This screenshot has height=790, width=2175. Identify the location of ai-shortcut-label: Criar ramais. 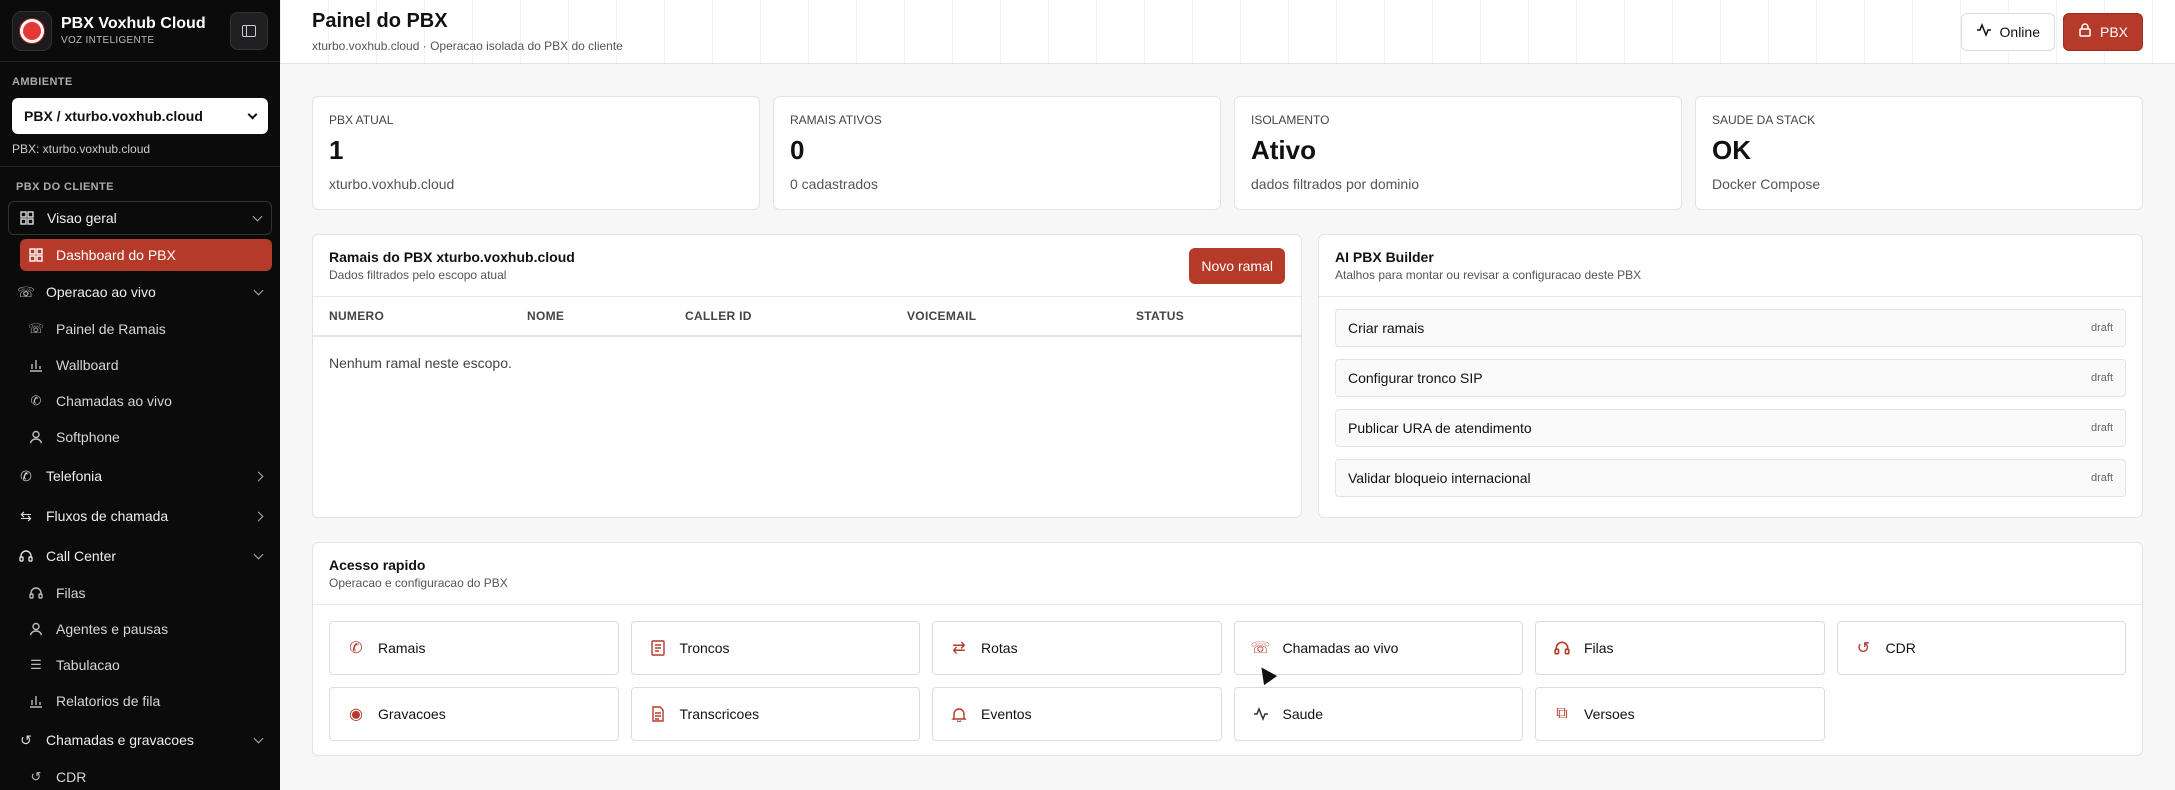
(1386, 328).